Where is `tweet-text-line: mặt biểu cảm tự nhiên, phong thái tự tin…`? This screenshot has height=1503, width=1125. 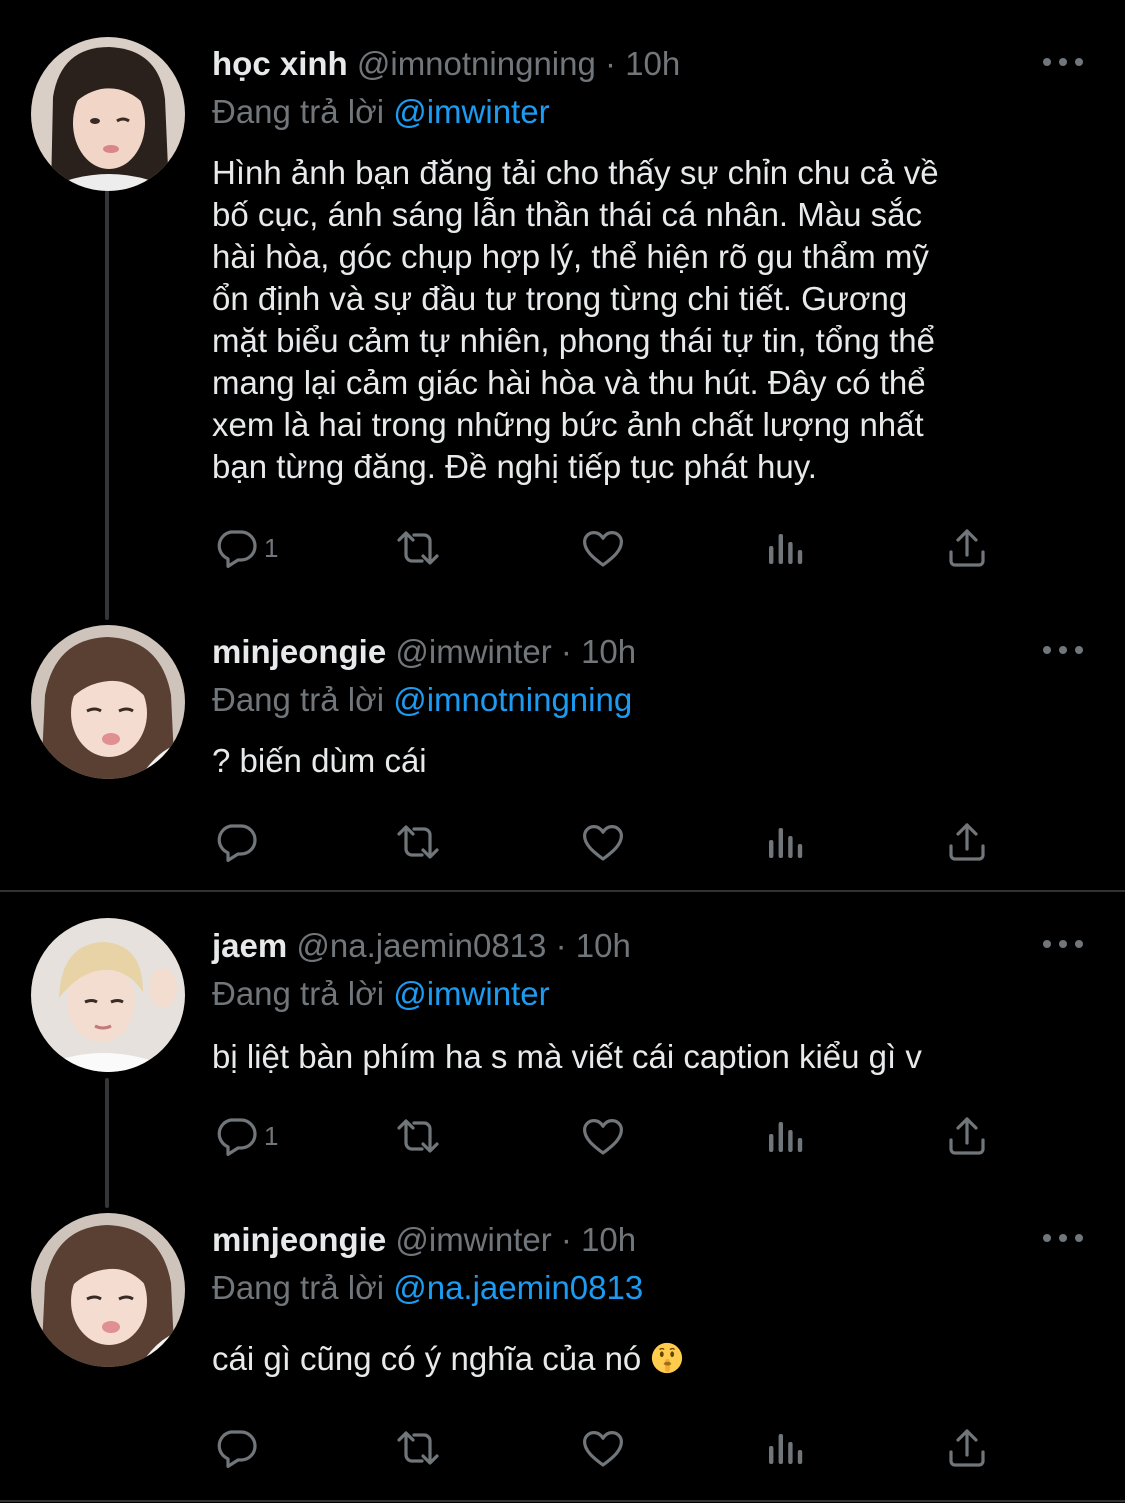
tweet-text-line: mặt biểu cảm tự nhiên, phong thái tự tin… is located at coordinates (573, 340).